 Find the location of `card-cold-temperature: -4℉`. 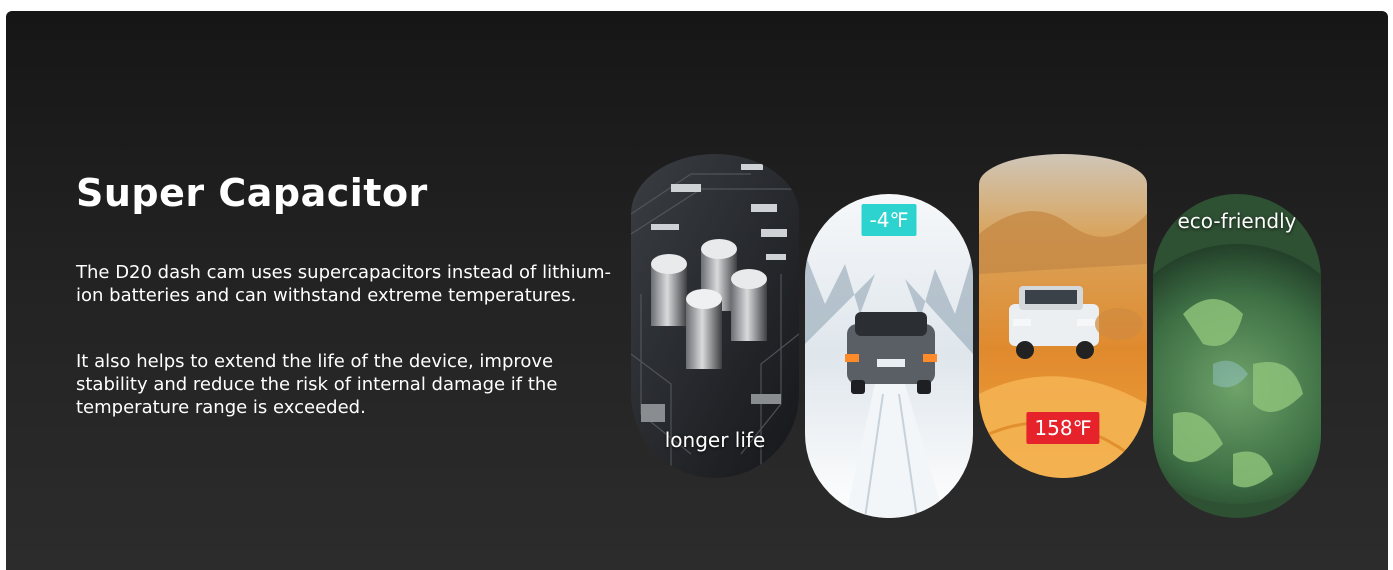

card-cold-temperature: -4℉ is located at coordinates (889, 356).